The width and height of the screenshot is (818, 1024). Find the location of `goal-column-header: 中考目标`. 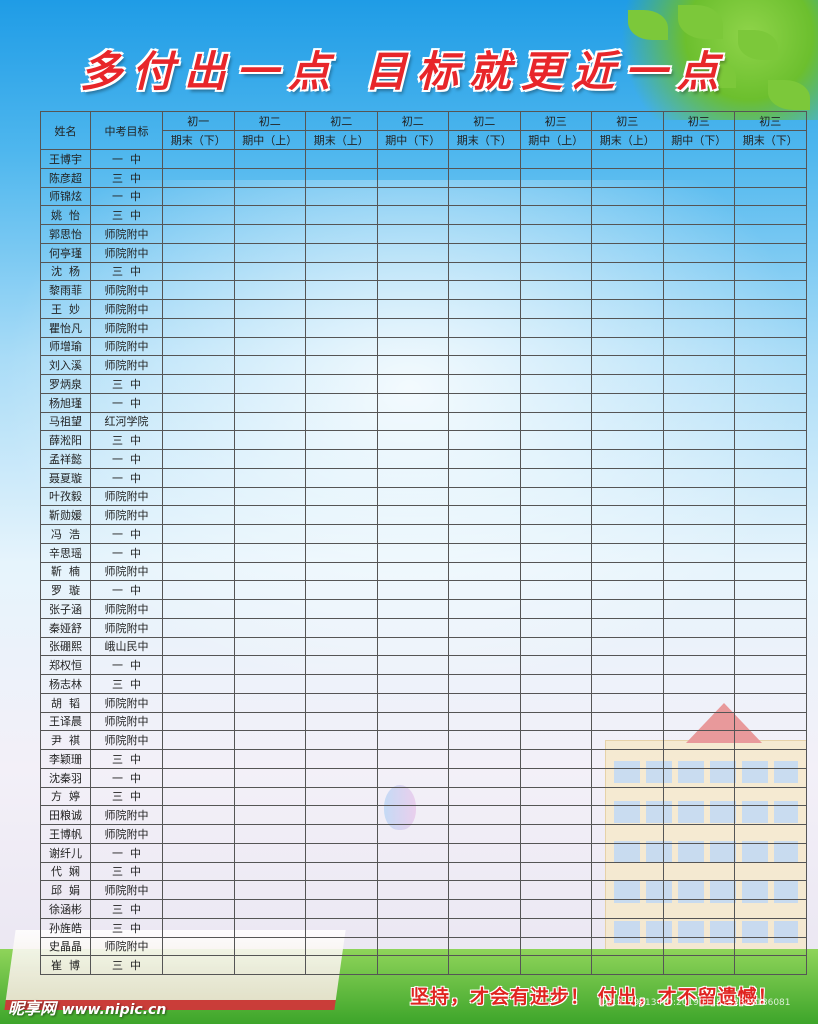

goal-column-header: 中考目标 is located at coordinates (126, 130).